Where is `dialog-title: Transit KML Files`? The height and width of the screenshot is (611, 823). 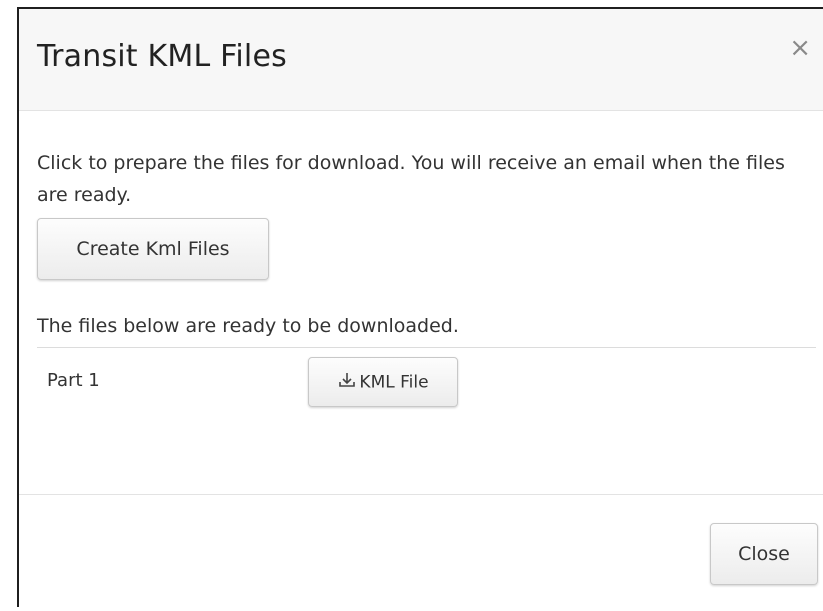
dialog-title: Transit KML Files is located at coordinates (162, 56).